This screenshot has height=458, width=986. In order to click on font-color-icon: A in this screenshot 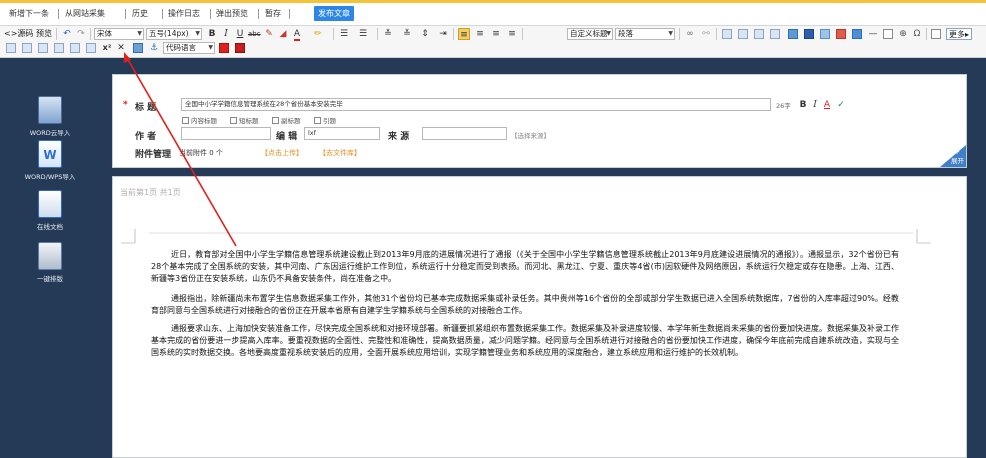, I will do `click(297, 34)`.